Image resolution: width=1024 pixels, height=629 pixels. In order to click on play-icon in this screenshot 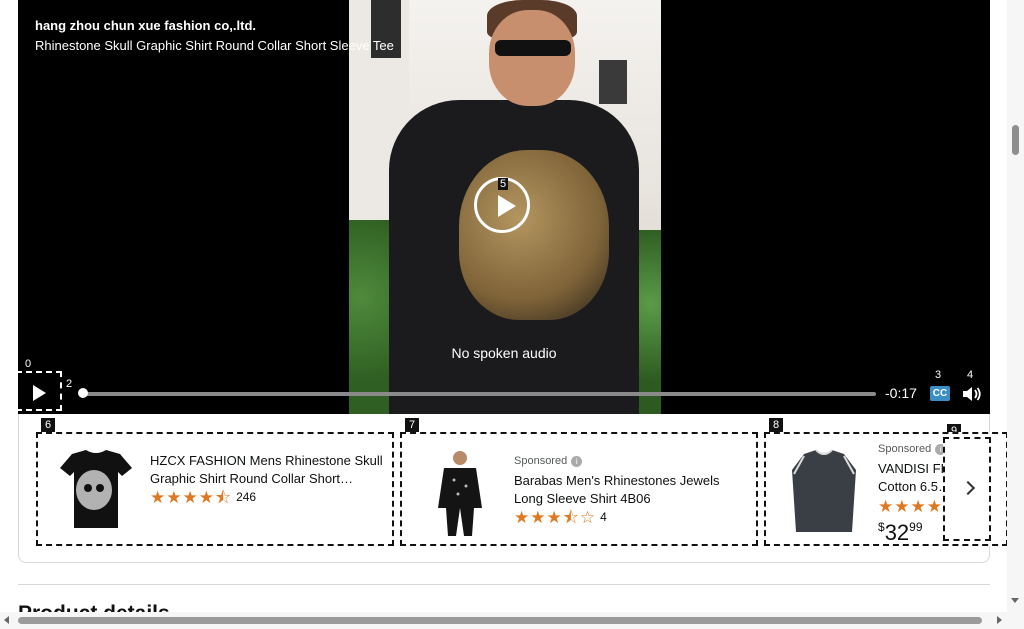, I will do `click(39, 393)`.